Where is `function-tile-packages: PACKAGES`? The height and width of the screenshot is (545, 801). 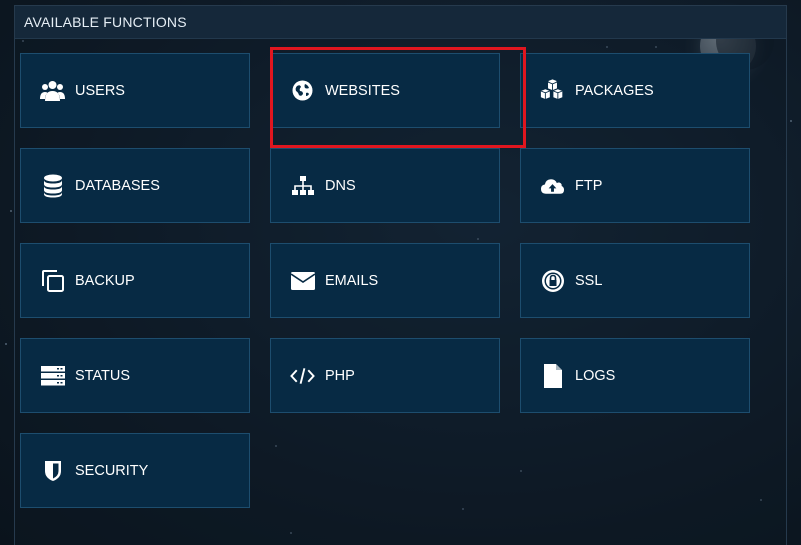
function-tile-packages: PACKAGES is located at coordinates (635, 90).